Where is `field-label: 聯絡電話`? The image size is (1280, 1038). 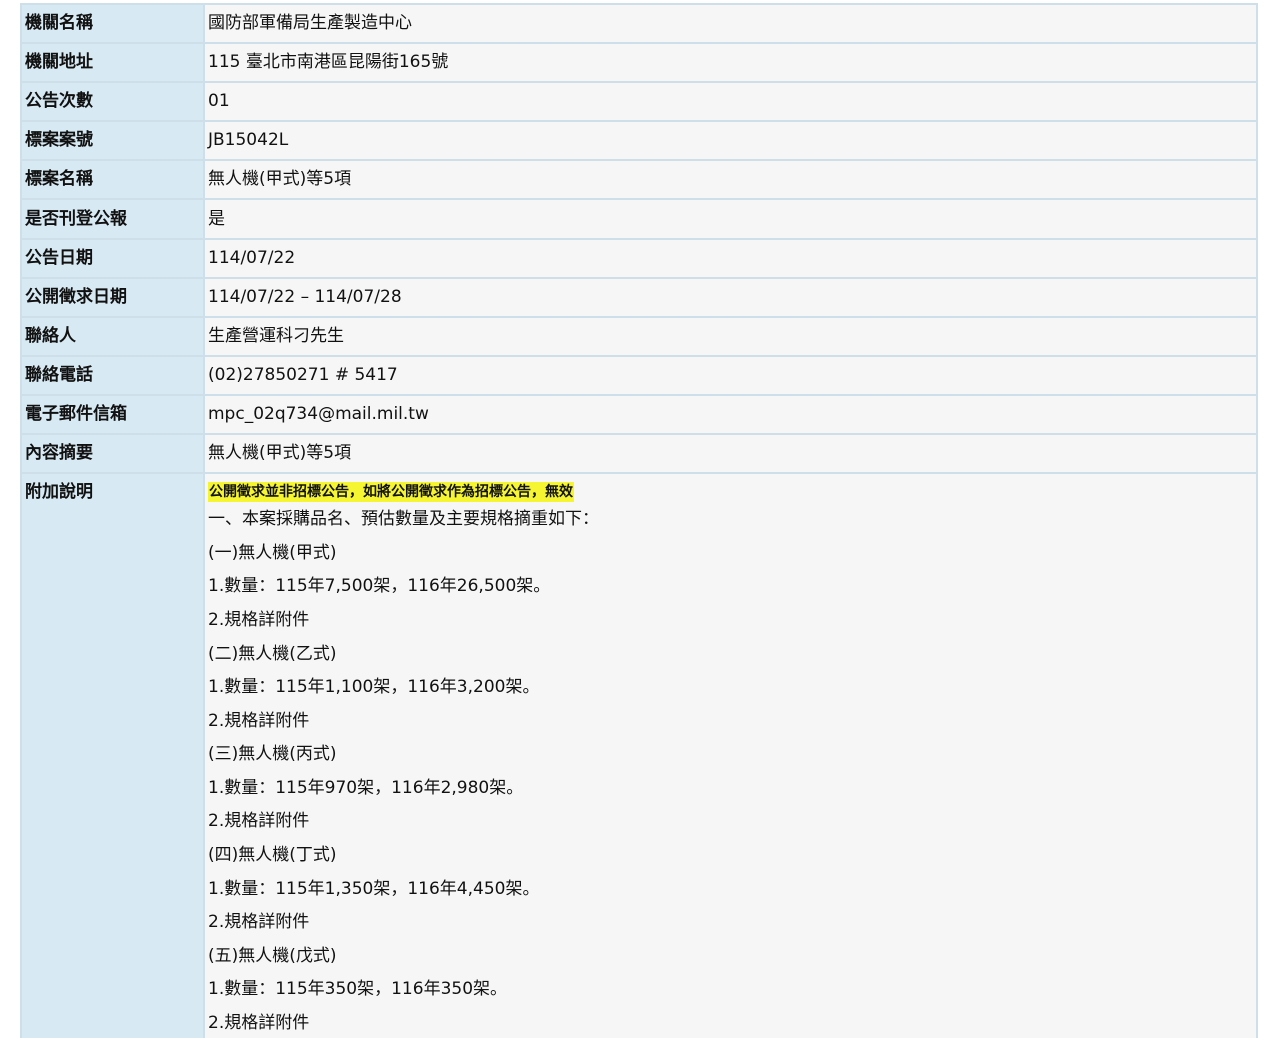 field-label: 聯絡電話 is located at coordinates (112, 375).